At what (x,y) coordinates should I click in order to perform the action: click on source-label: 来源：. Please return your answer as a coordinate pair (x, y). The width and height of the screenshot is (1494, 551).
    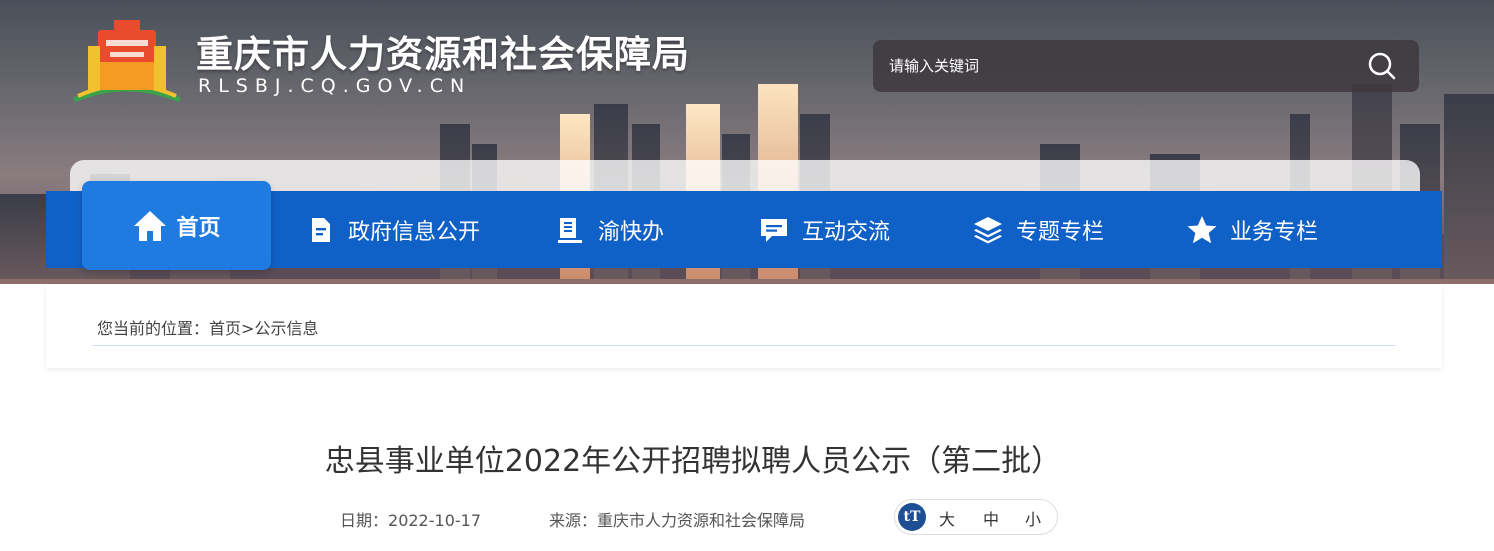
    Looking at the image, I should click on (573, 520).